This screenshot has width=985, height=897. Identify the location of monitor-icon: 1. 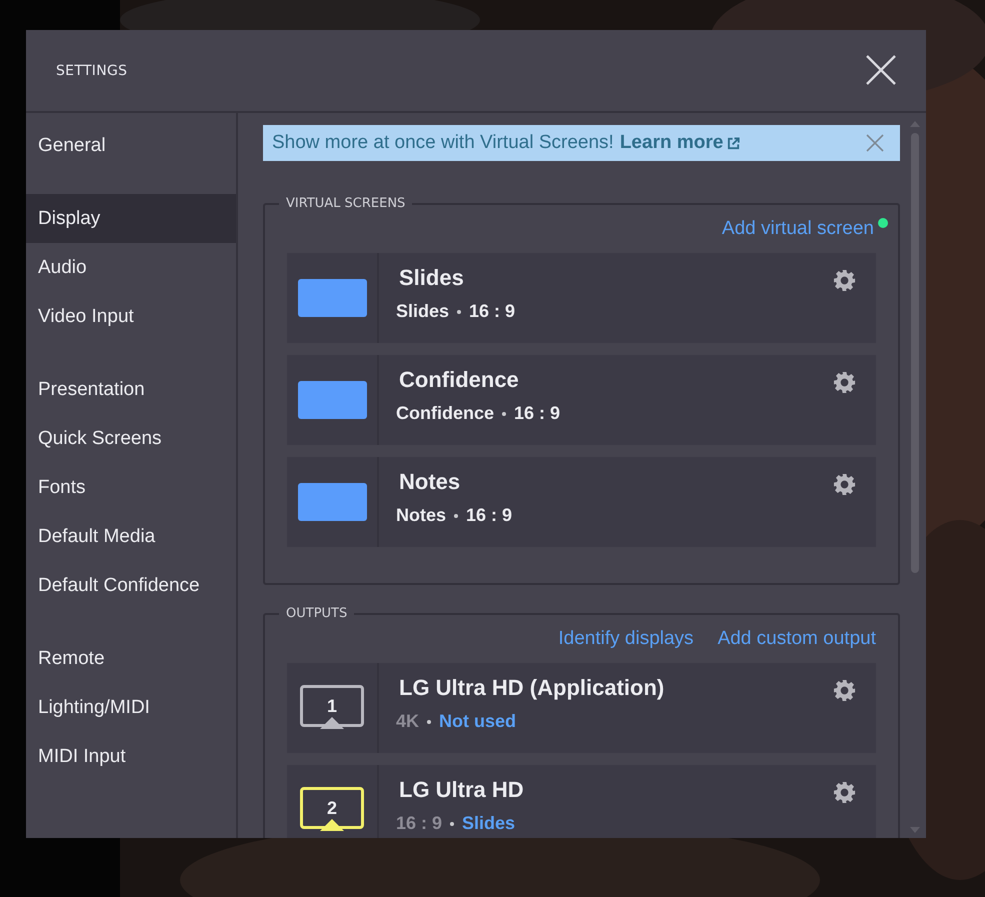
(332, 706).